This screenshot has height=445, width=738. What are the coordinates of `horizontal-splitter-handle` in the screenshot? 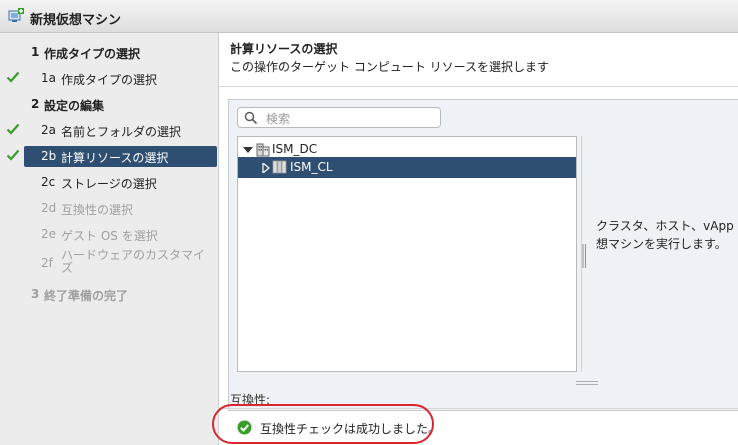 It's located at (587, 383).